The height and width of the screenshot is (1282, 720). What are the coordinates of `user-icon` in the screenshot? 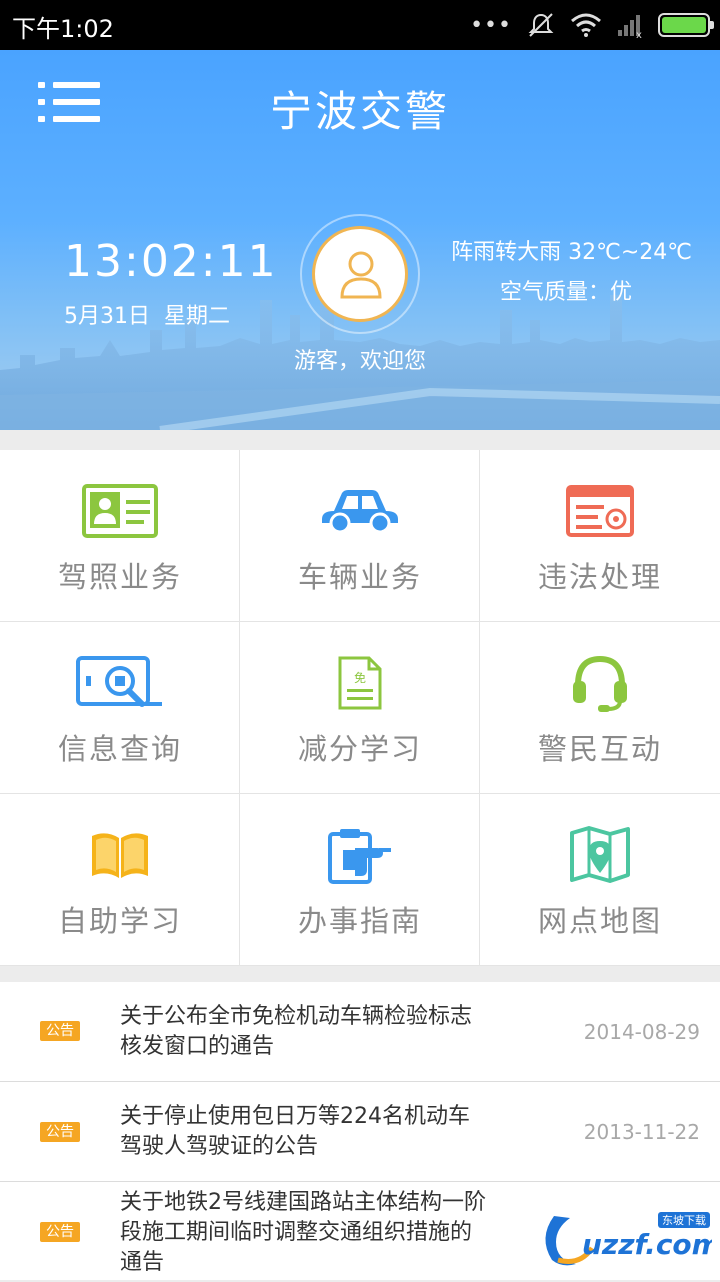 It's located at (361, 275).